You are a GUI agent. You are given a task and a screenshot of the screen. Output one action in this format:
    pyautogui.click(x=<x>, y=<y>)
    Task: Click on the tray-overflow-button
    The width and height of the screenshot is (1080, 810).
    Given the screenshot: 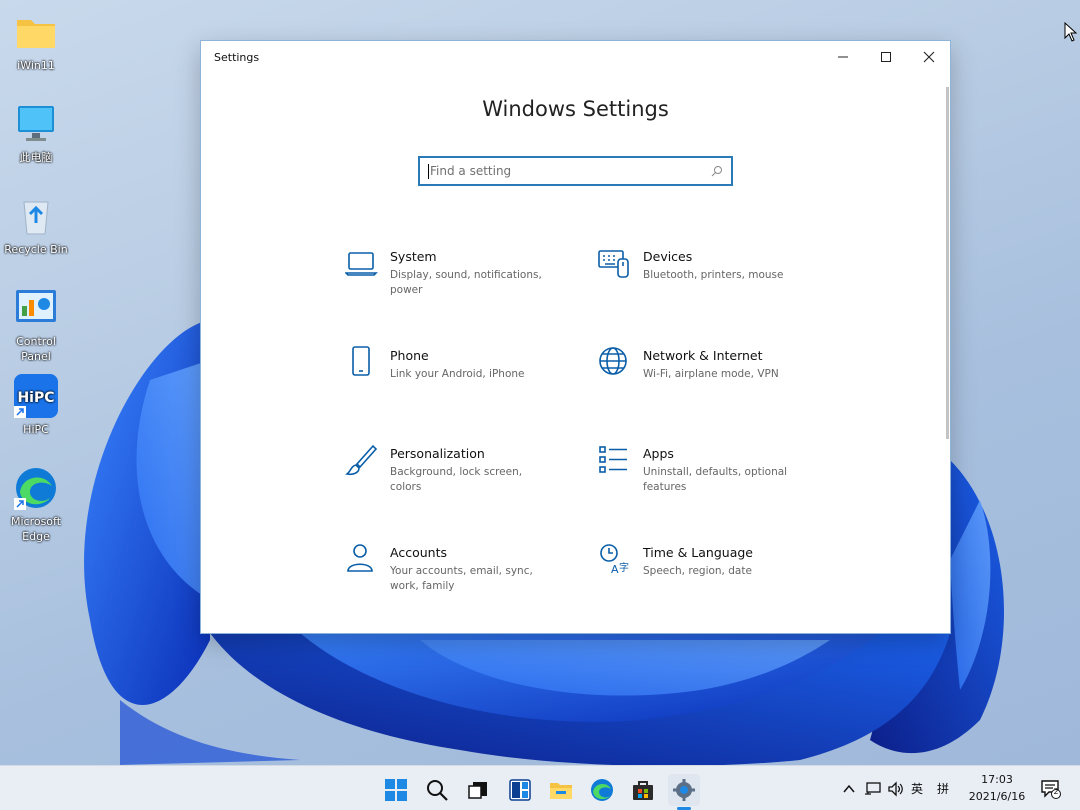 What is the action you would take?
    pyautogui.click(x=849, y=788)
    